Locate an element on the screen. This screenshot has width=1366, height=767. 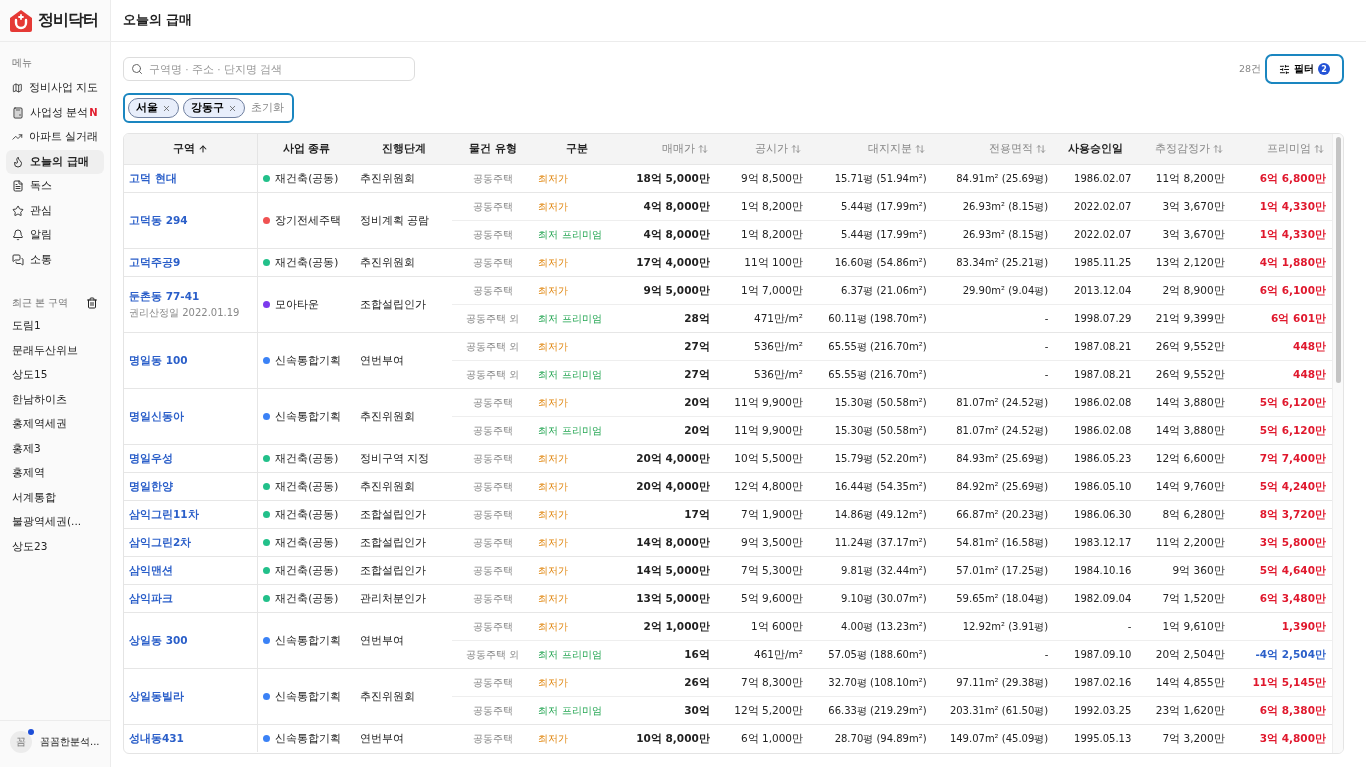
district-link: 상일동 300 is located at coordinates (191, 640).